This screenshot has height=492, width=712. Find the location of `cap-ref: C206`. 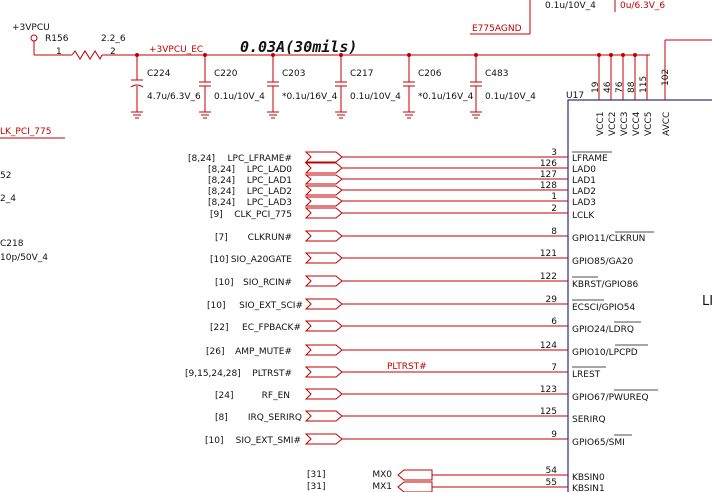

cap-ref: C206 is located at coordinates (430, 74).